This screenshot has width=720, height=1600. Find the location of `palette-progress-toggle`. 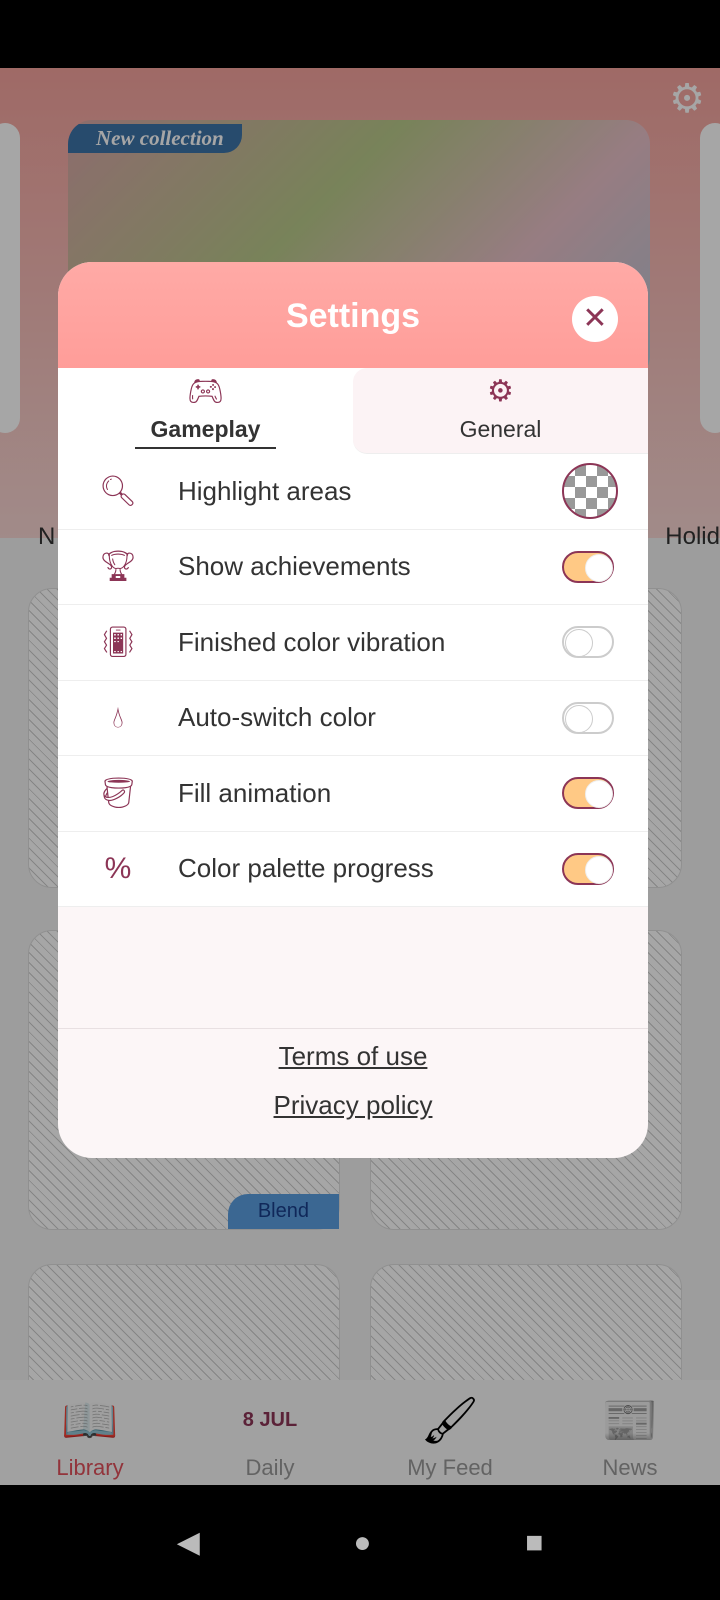

palette-progress-toggle is located at coordinates (588, 868).